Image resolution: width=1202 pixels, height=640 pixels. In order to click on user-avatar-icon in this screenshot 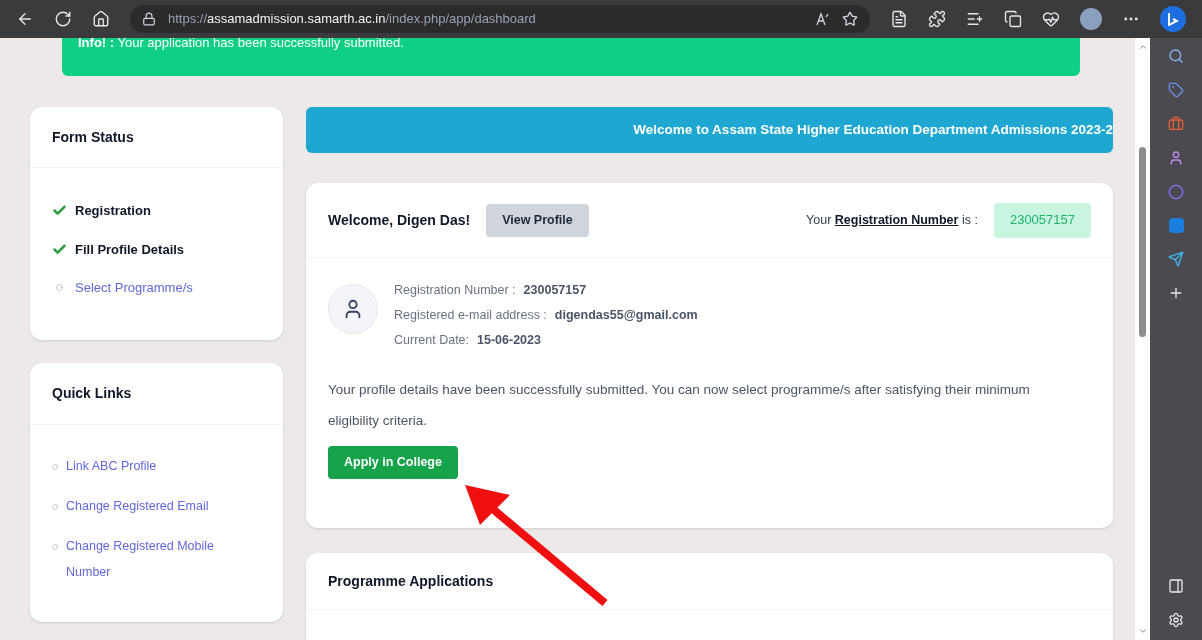, I will do `click(353, 309)`.